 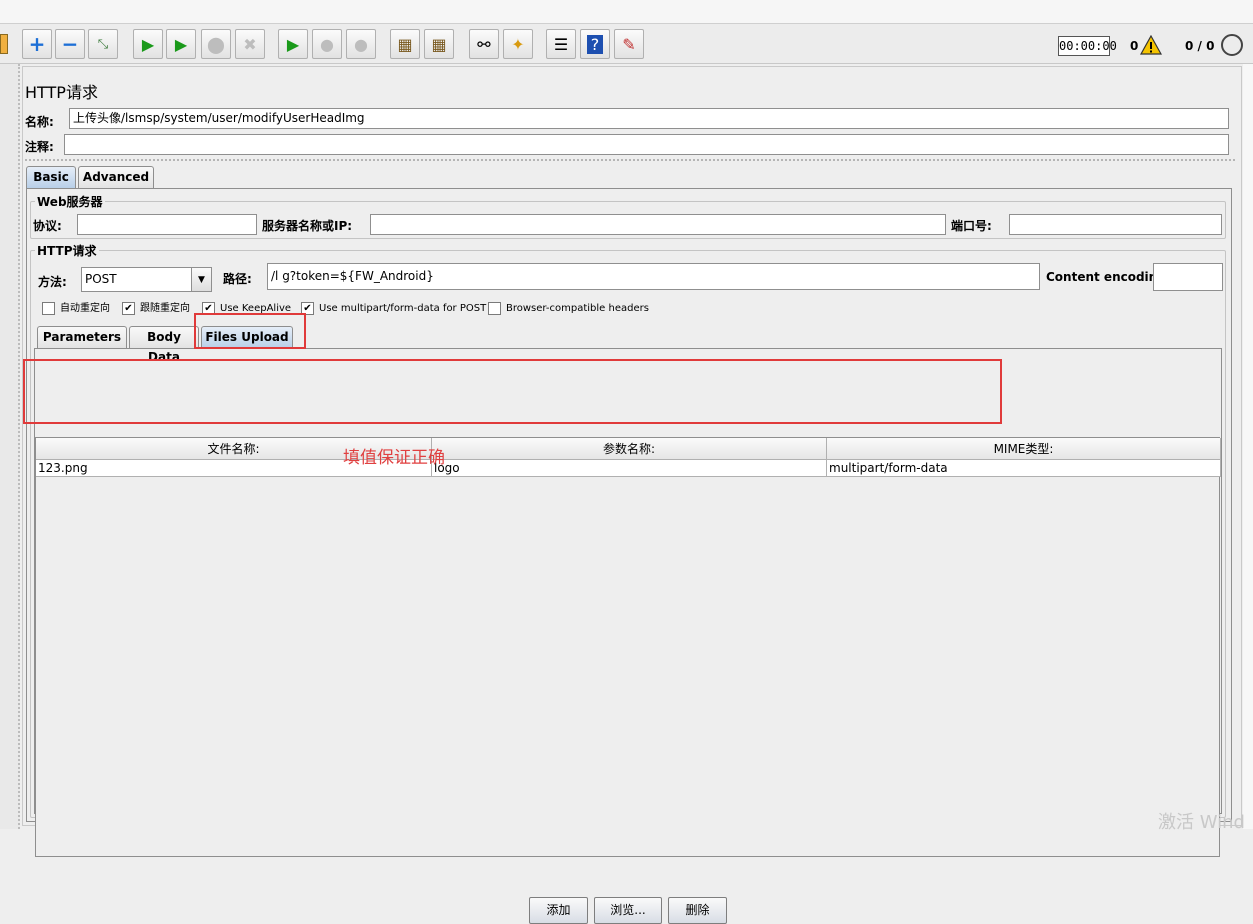 I want to click on ssl-manager-icon: ✎, so click(x=629, y=44).